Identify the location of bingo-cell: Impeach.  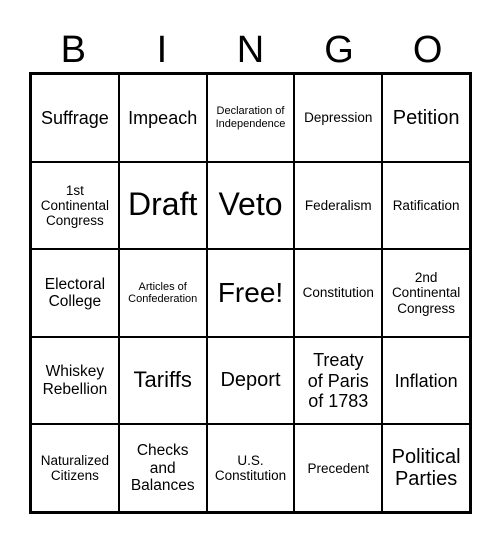
(162, 118).